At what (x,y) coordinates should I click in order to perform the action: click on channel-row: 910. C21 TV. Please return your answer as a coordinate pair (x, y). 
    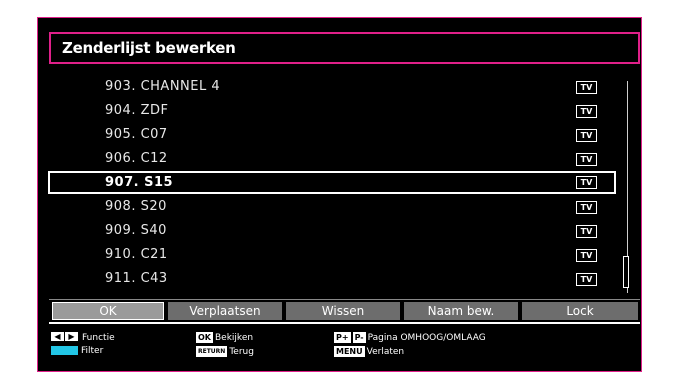
    Looking at the image, I should click on (332, 255).